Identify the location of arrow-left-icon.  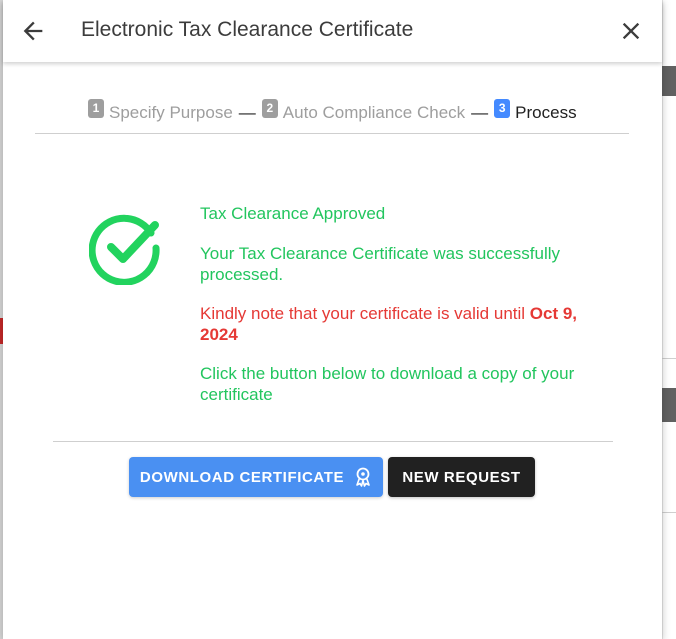
(33, 31).